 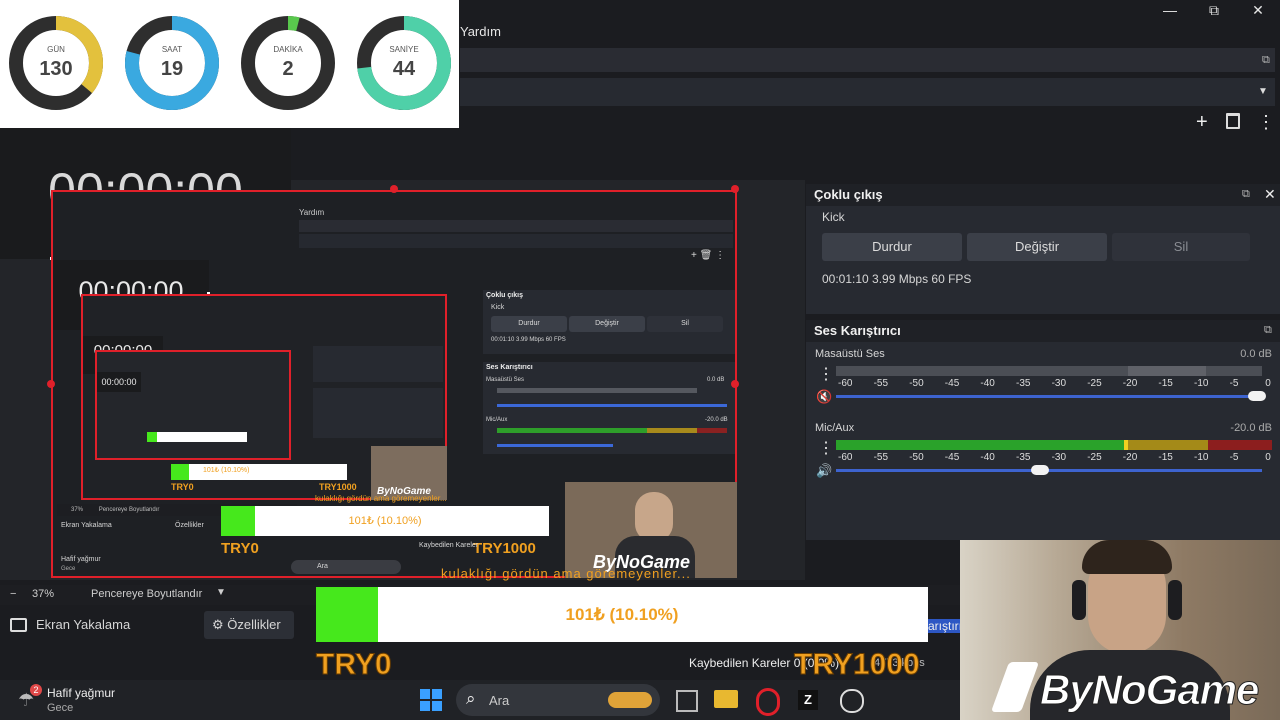 I want to click on opera-icon, so click(x=768, y=702).